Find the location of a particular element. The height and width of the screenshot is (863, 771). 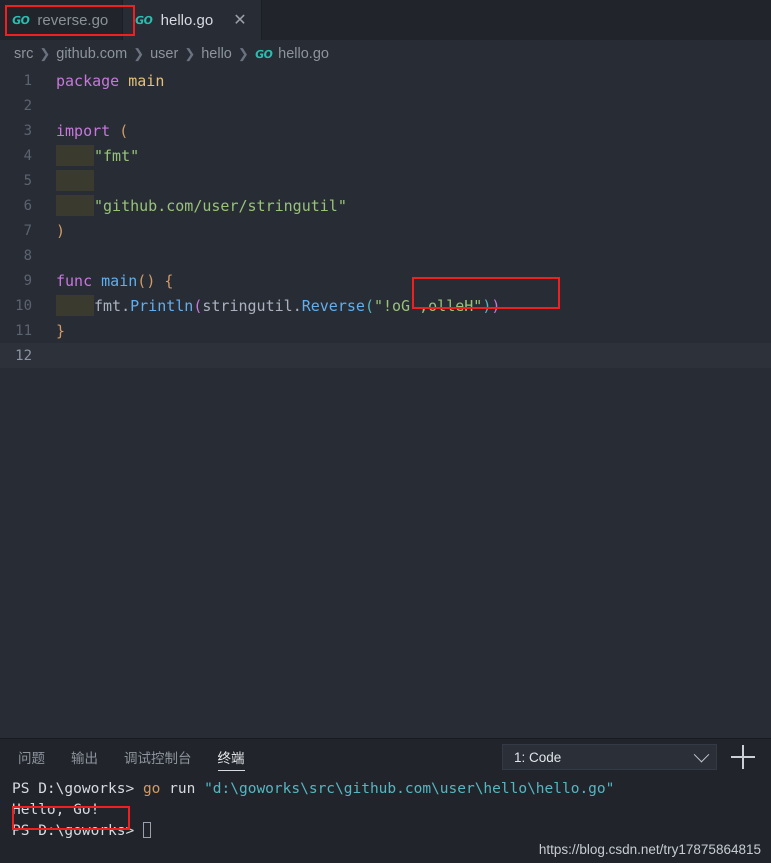

panel-tab-debug-console: 调试控制台 is located at coordinates (158, 757).